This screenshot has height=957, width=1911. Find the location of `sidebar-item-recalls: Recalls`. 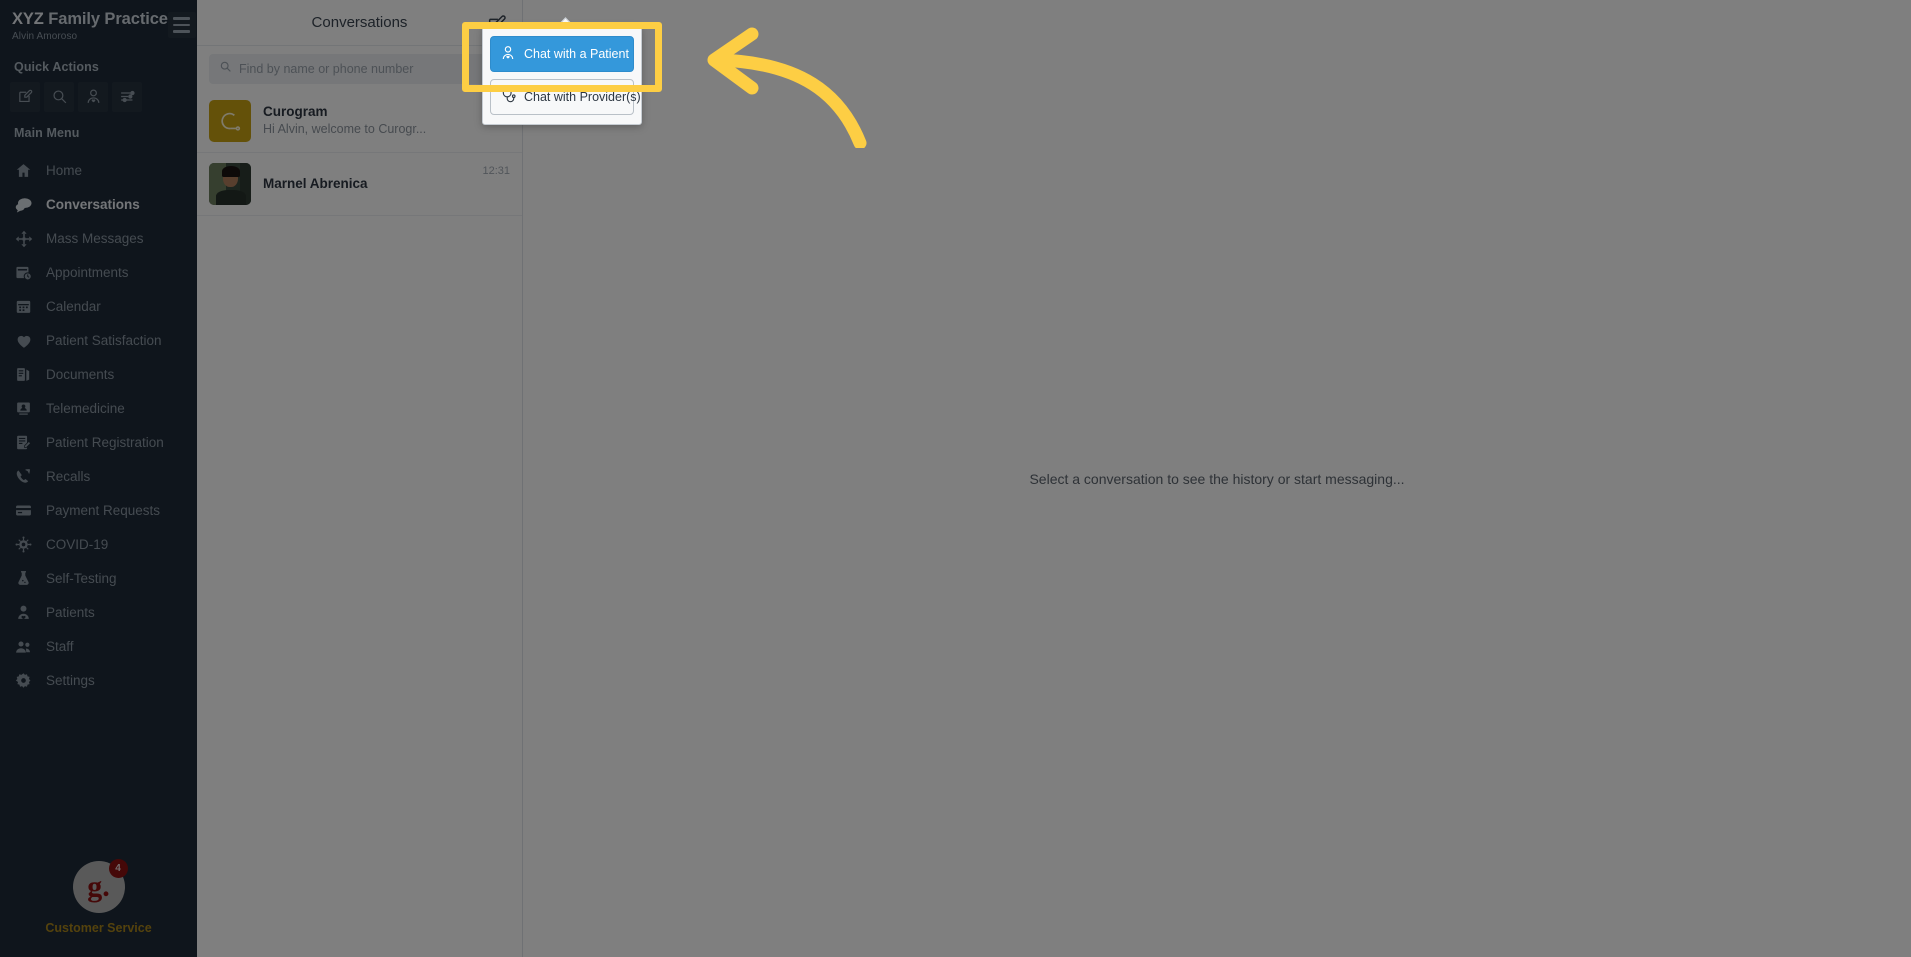

sidebar-item-recalls: Recalls is located at coordinates (98, 477).